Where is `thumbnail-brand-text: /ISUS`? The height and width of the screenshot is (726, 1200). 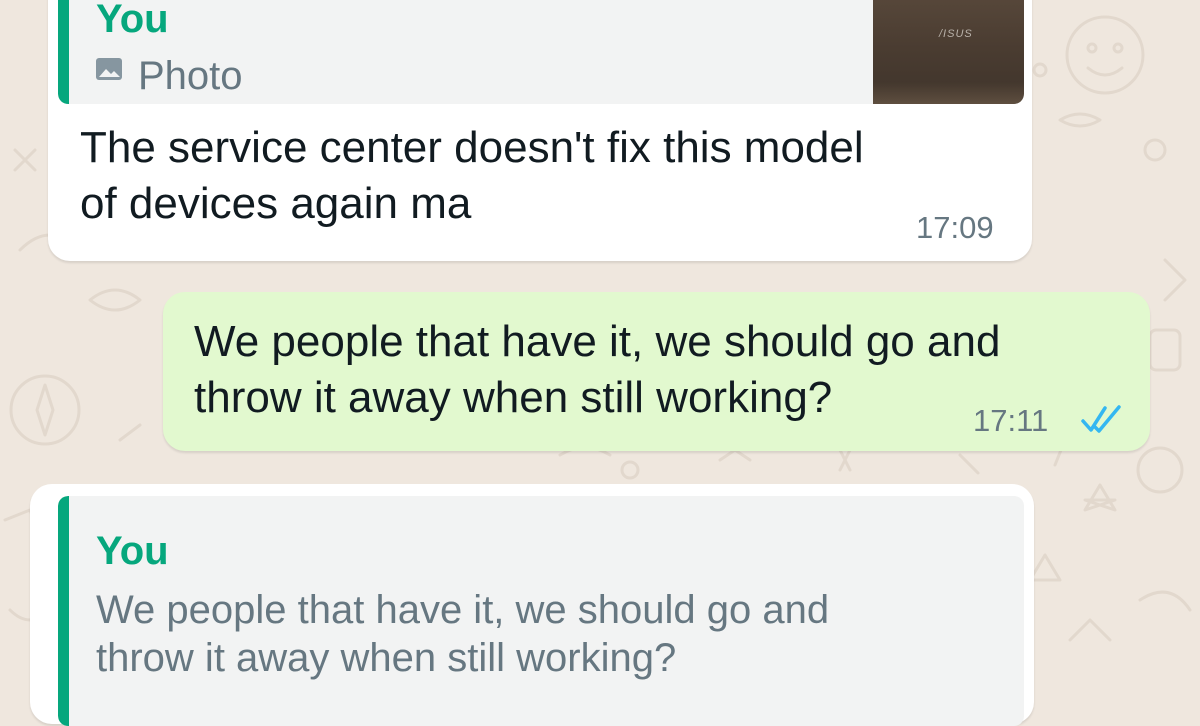 thumbnail-brand-text: /ISUS is located at coordinates (956, 34).